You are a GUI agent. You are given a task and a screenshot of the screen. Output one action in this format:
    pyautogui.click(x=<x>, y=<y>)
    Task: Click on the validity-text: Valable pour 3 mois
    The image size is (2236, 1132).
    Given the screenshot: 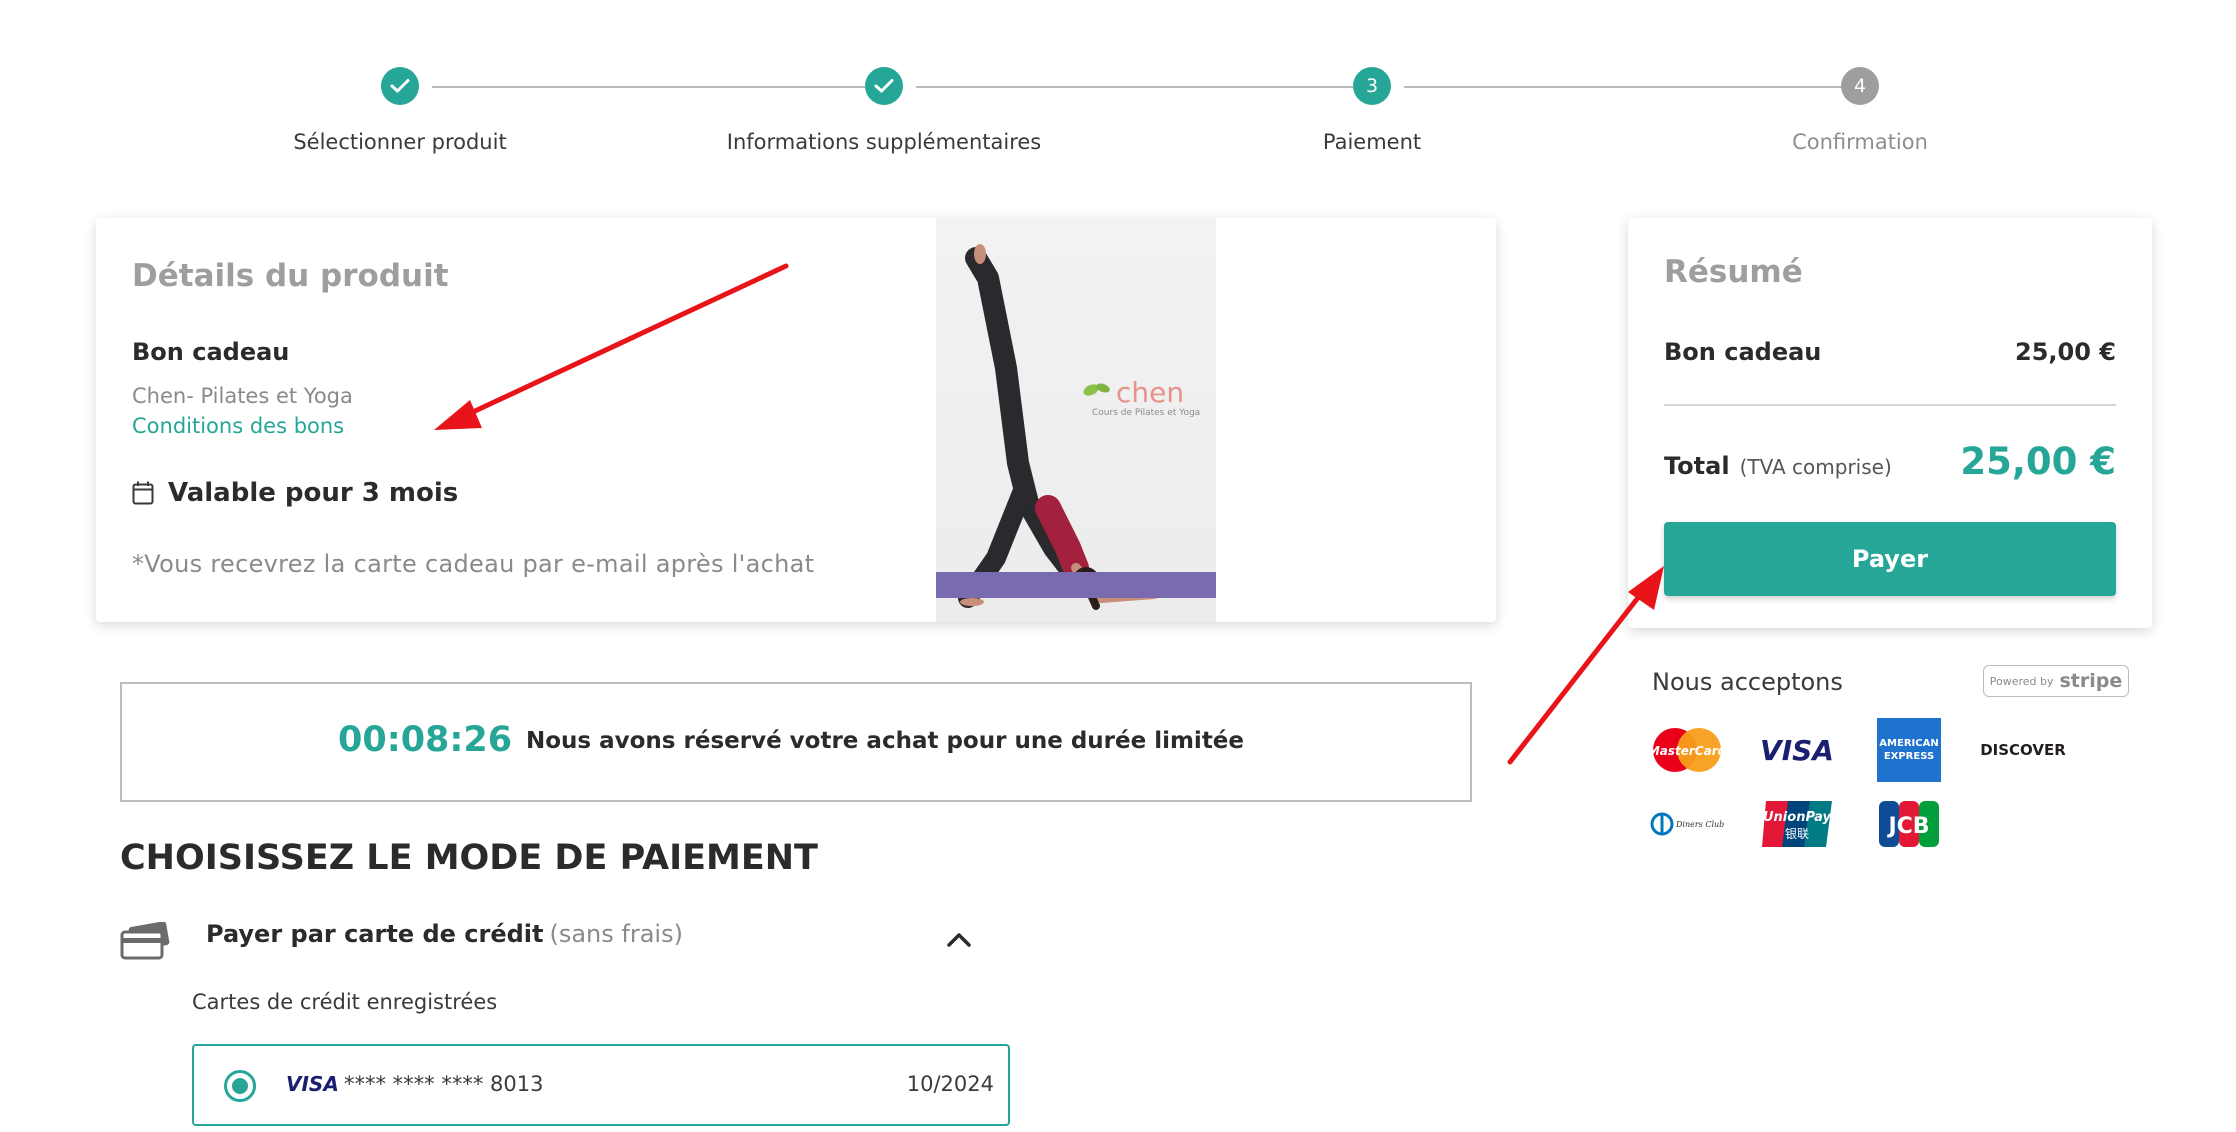 What is the action you would take?
    pyautogui.click(x=313, y=493)
    